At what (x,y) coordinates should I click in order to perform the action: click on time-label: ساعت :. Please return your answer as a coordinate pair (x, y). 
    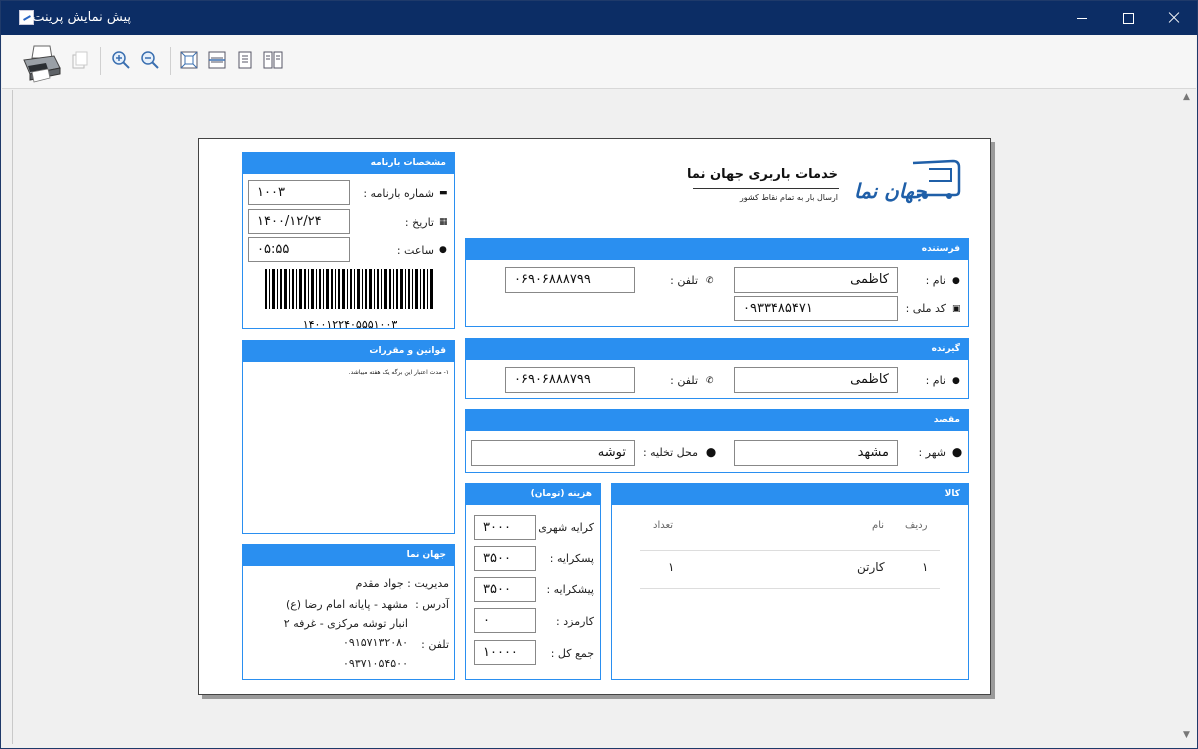
    Looking at the image, I should click on (415, 250).